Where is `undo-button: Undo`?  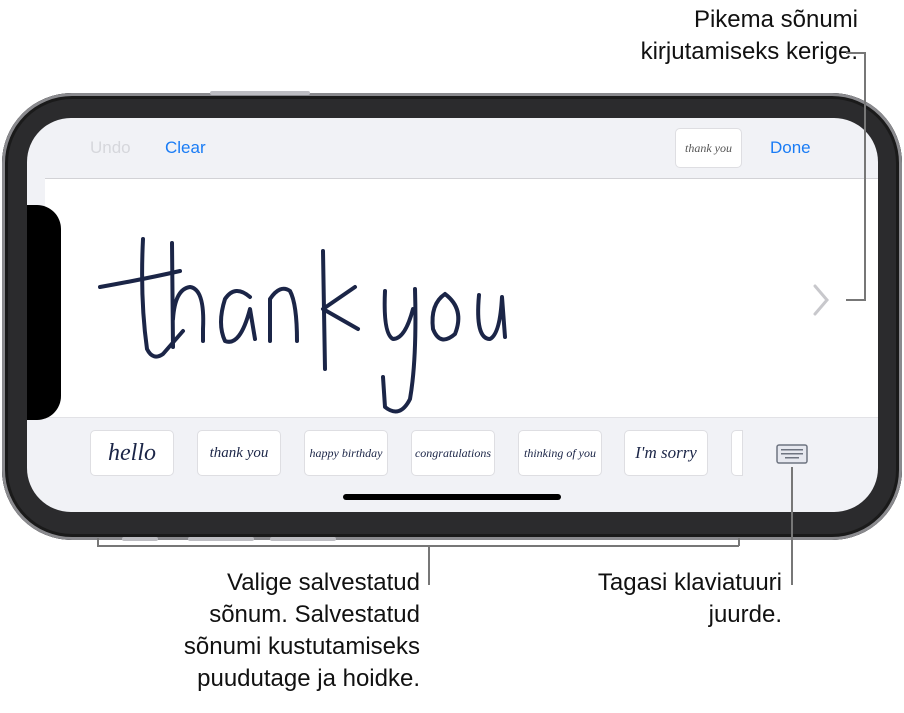 undo-button: Undo is located at coordinates (110, 148).